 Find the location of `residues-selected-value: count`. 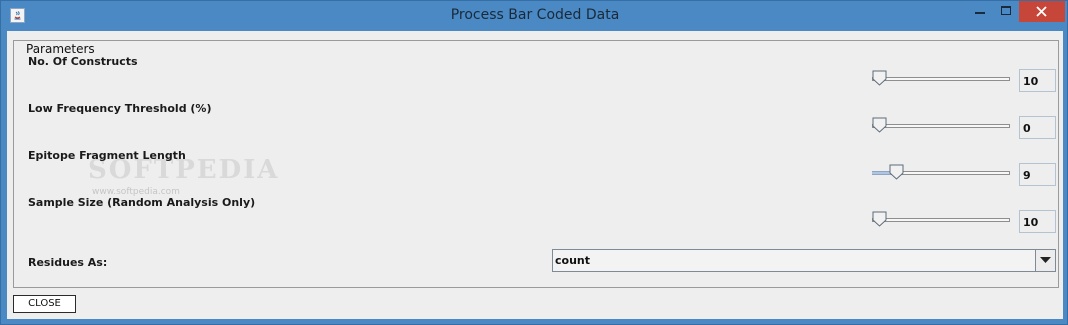

residues-selected-value: count is located at coordinates (572, 260).